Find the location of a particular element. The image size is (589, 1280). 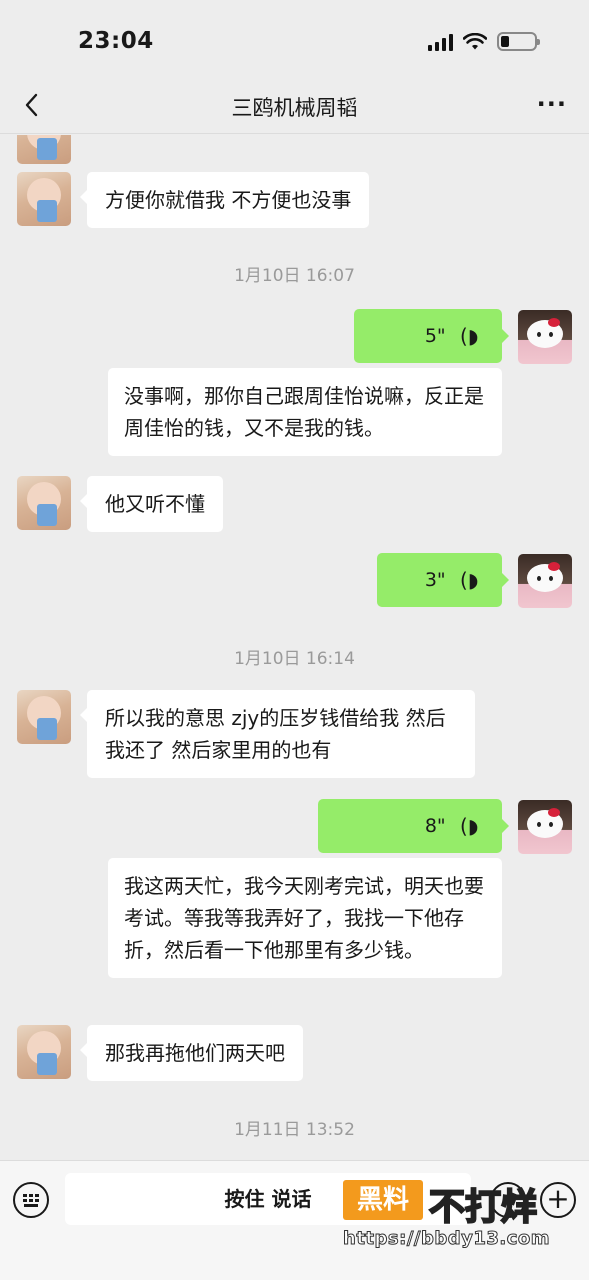

timestamp: 1月10日 16:14 is located at coordinates (294, 659).